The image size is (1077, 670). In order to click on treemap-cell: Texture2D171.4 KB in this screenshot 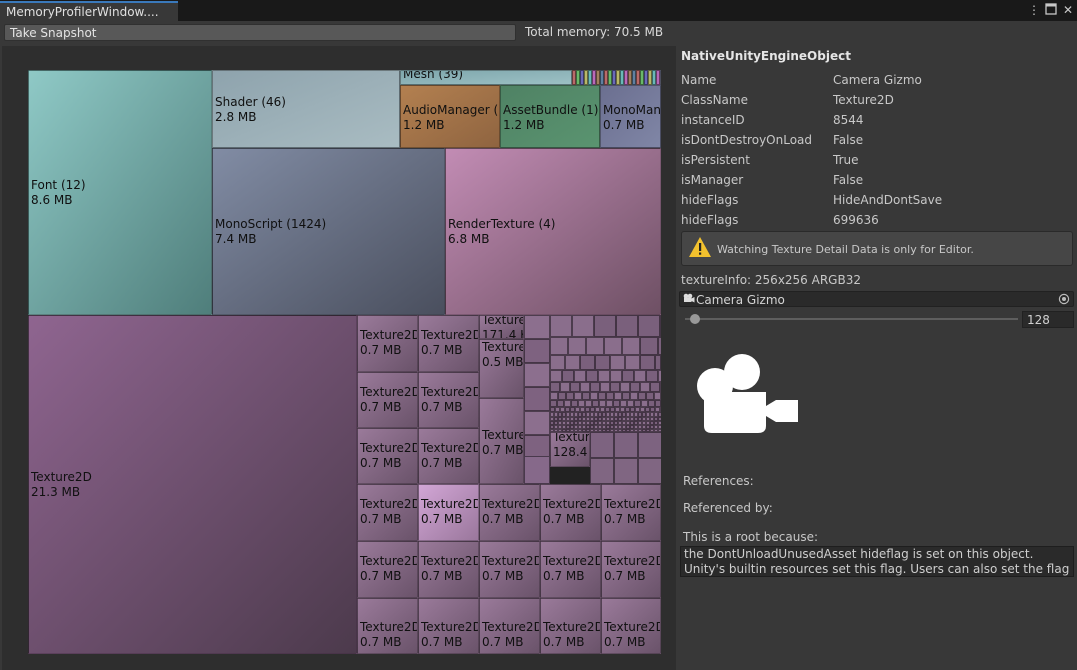, I will do `click(501, 327)`.